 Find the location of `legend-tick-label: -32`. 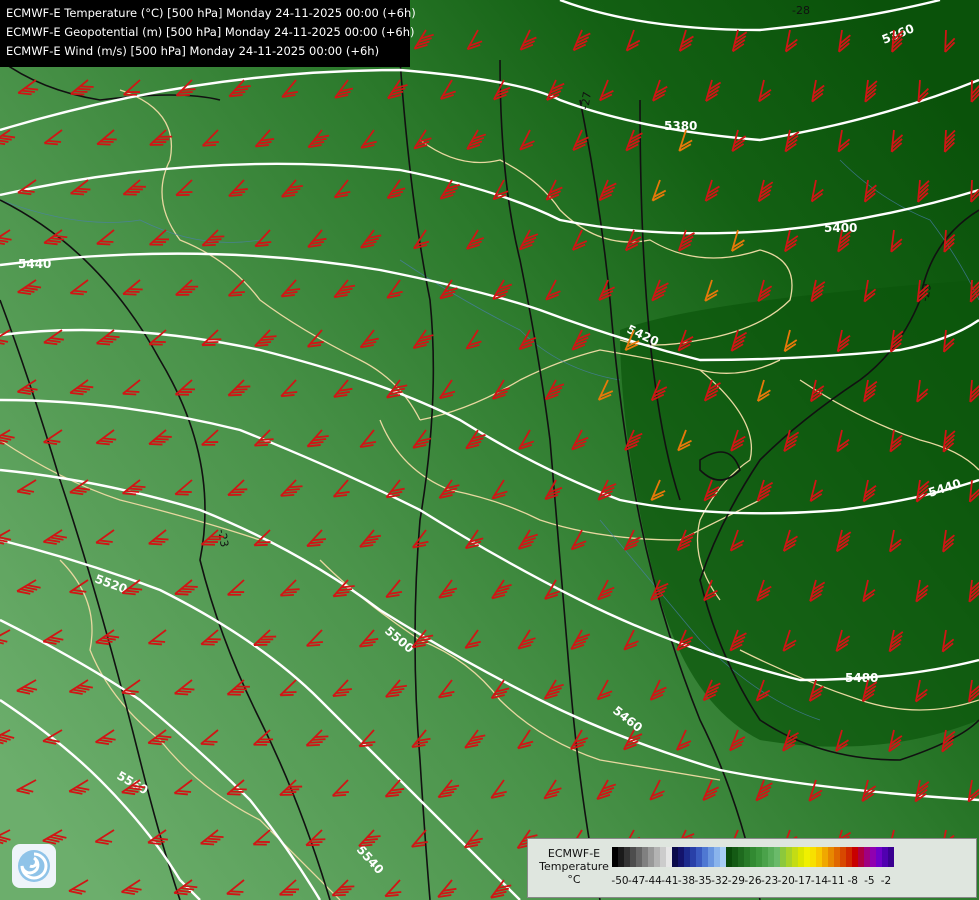

legend-tick-label: -32 is located at coordinates (720, 881).